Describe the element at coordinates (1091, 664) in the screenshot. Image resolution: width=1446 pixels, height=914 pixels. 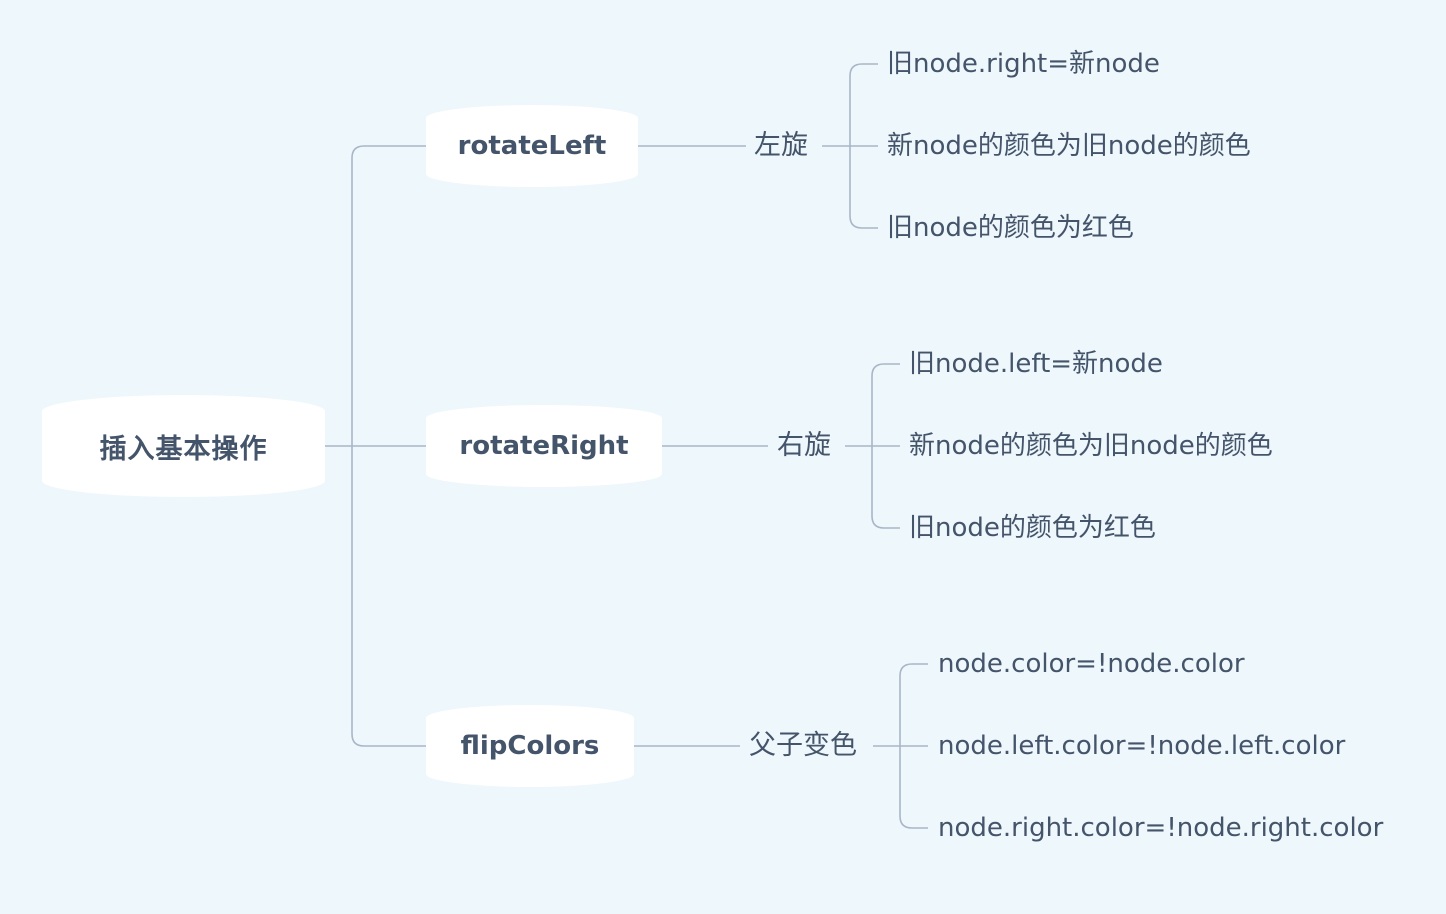
I see `leaf-item: node.color=!node.color` at that location.